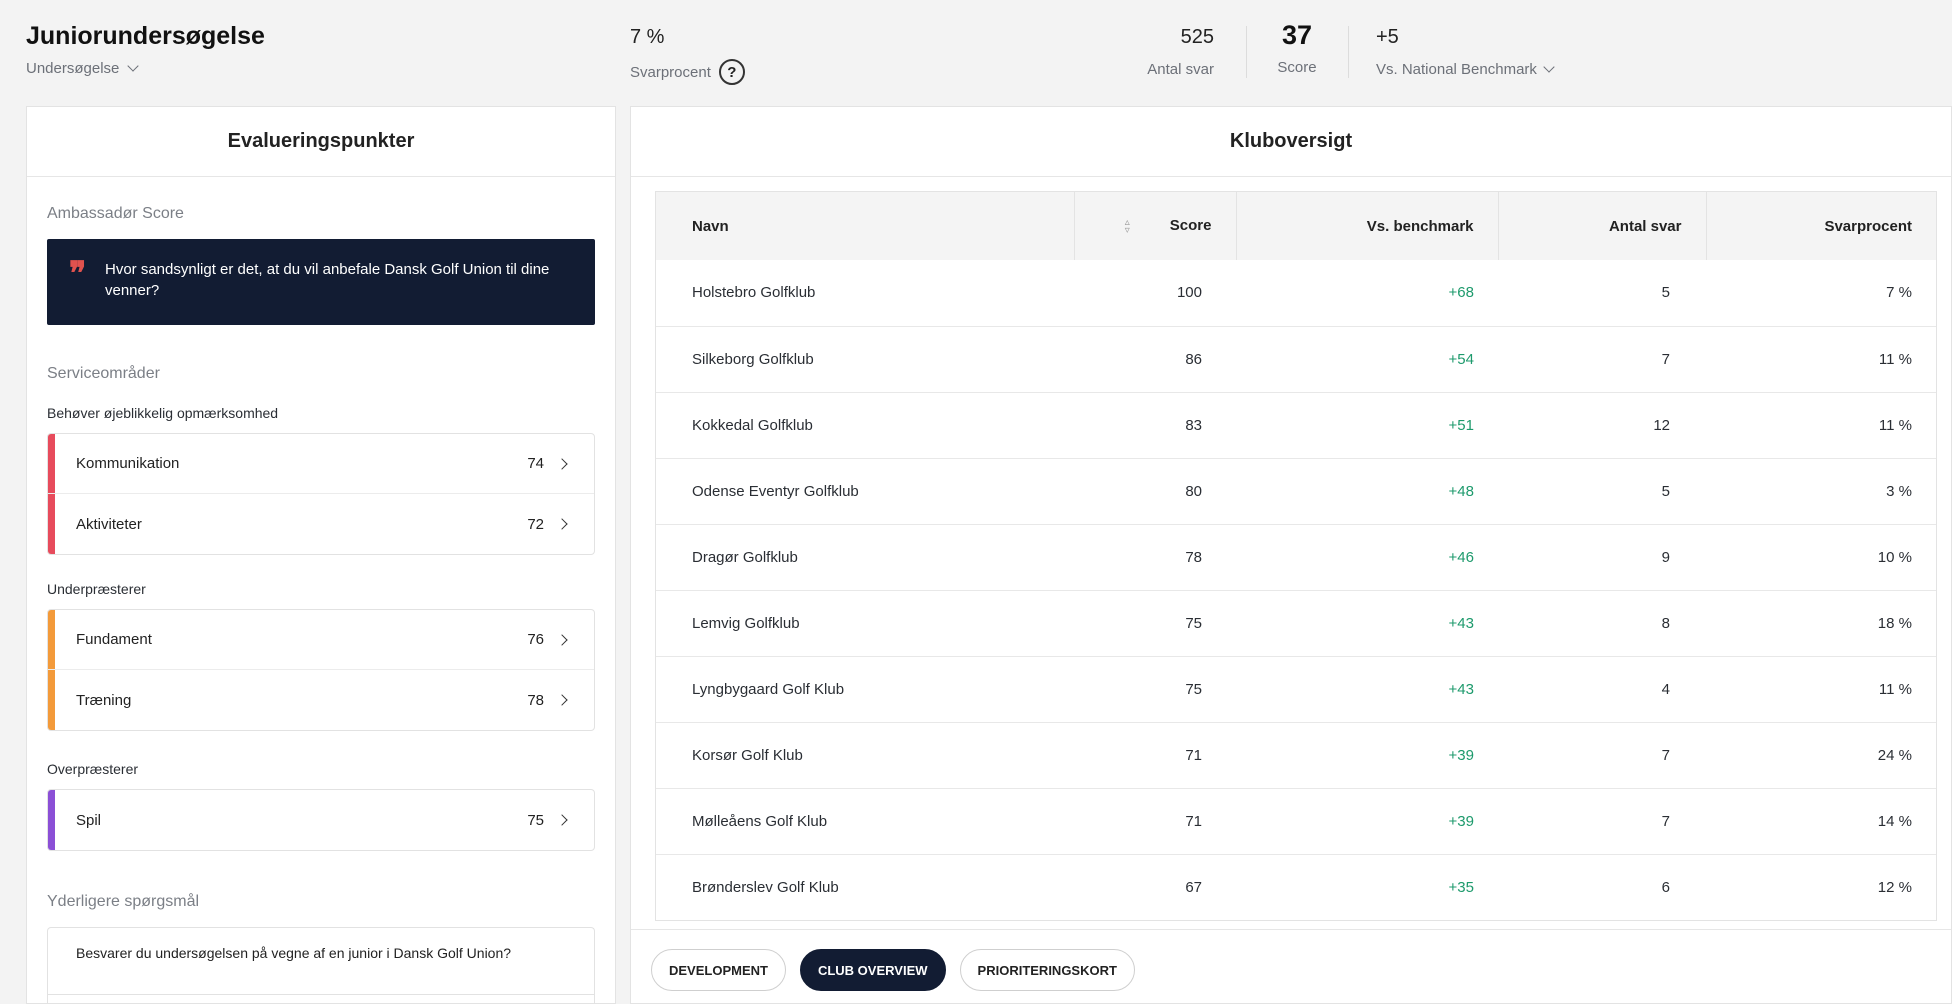 The image size is (1952, 1004). I want to click on score-stat: 37 Score, so click(1297, 48).